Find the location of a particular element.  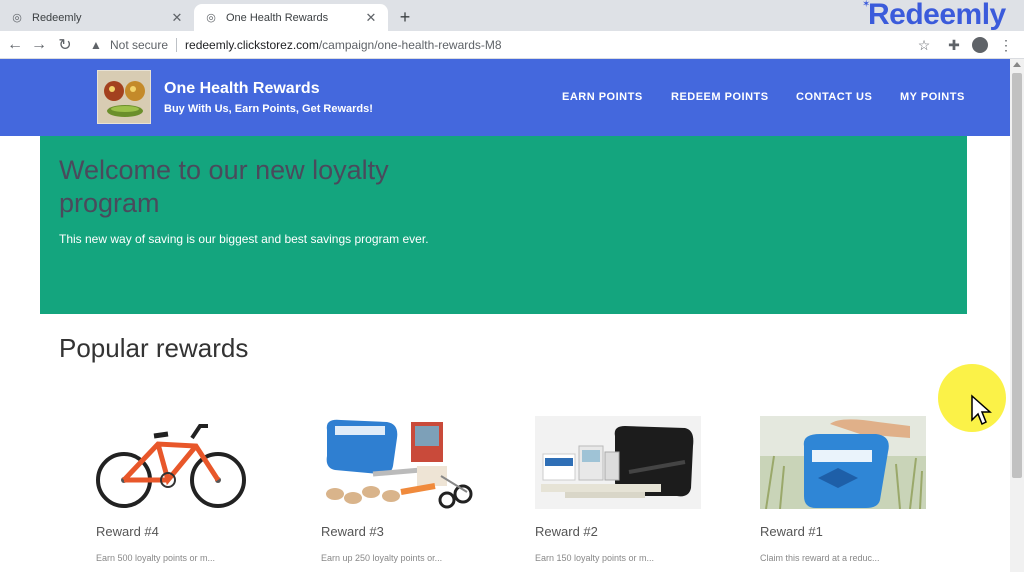

browser-tab-one-health-rewards: ◎ One Health Rewards ✕ is located at coordinates (291, 17).